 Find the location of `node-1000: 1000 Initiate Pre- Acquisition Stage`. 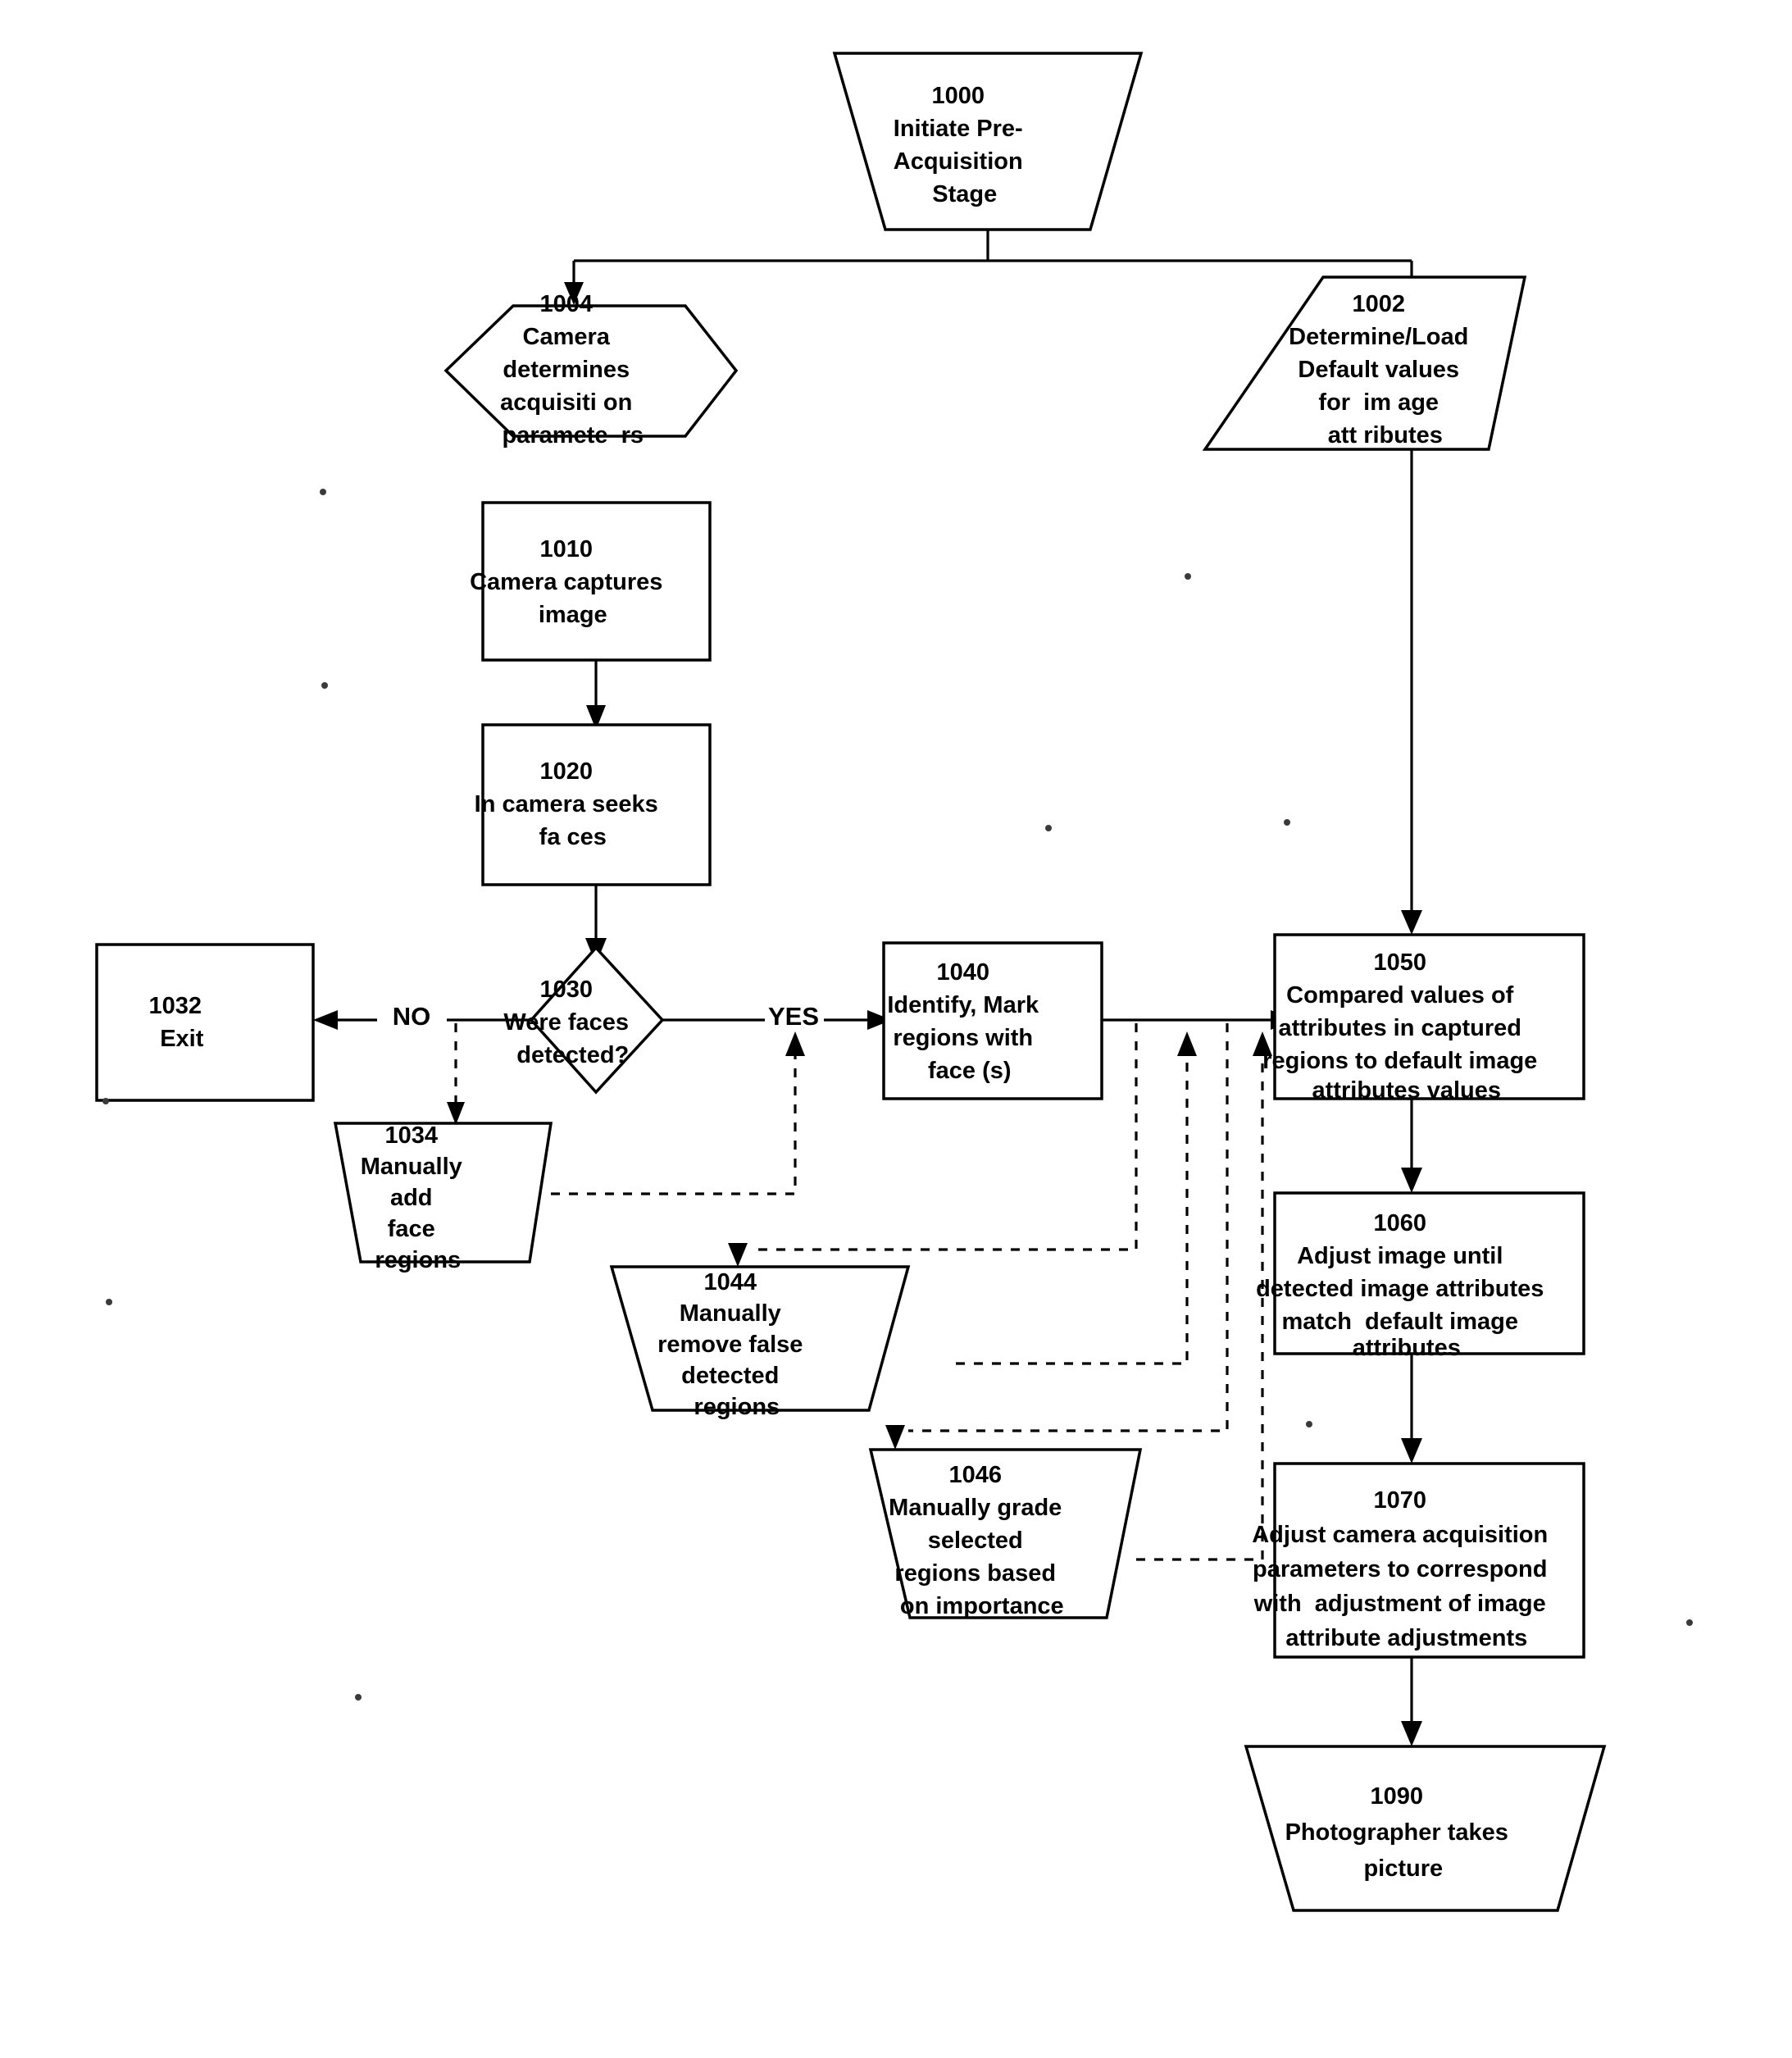

node-1000: 1000 Initiate Pre- Acquisition Stage is located at coordinates (988, 141).